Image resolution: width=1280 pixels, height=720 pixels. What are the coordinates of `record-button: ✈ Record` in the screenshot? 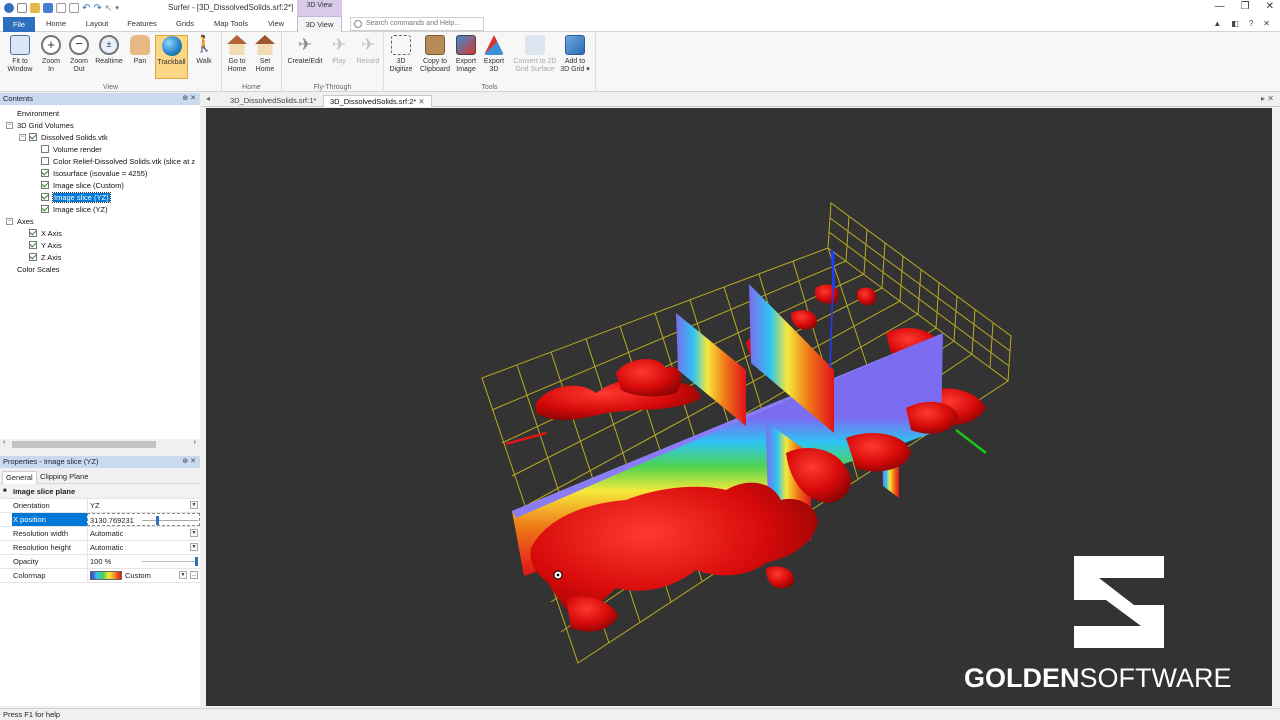 It's located at (368, 50).